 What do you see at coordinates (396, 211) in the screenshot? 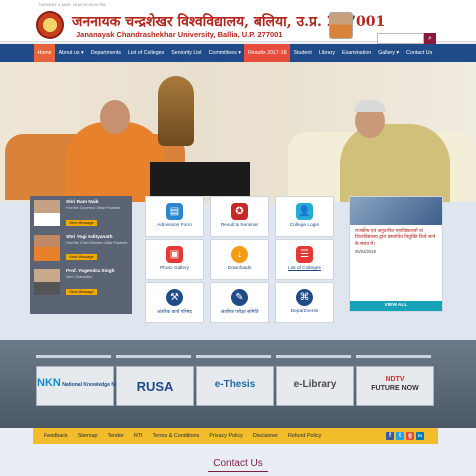
I see `news-image` at bounding box center [396, 211].